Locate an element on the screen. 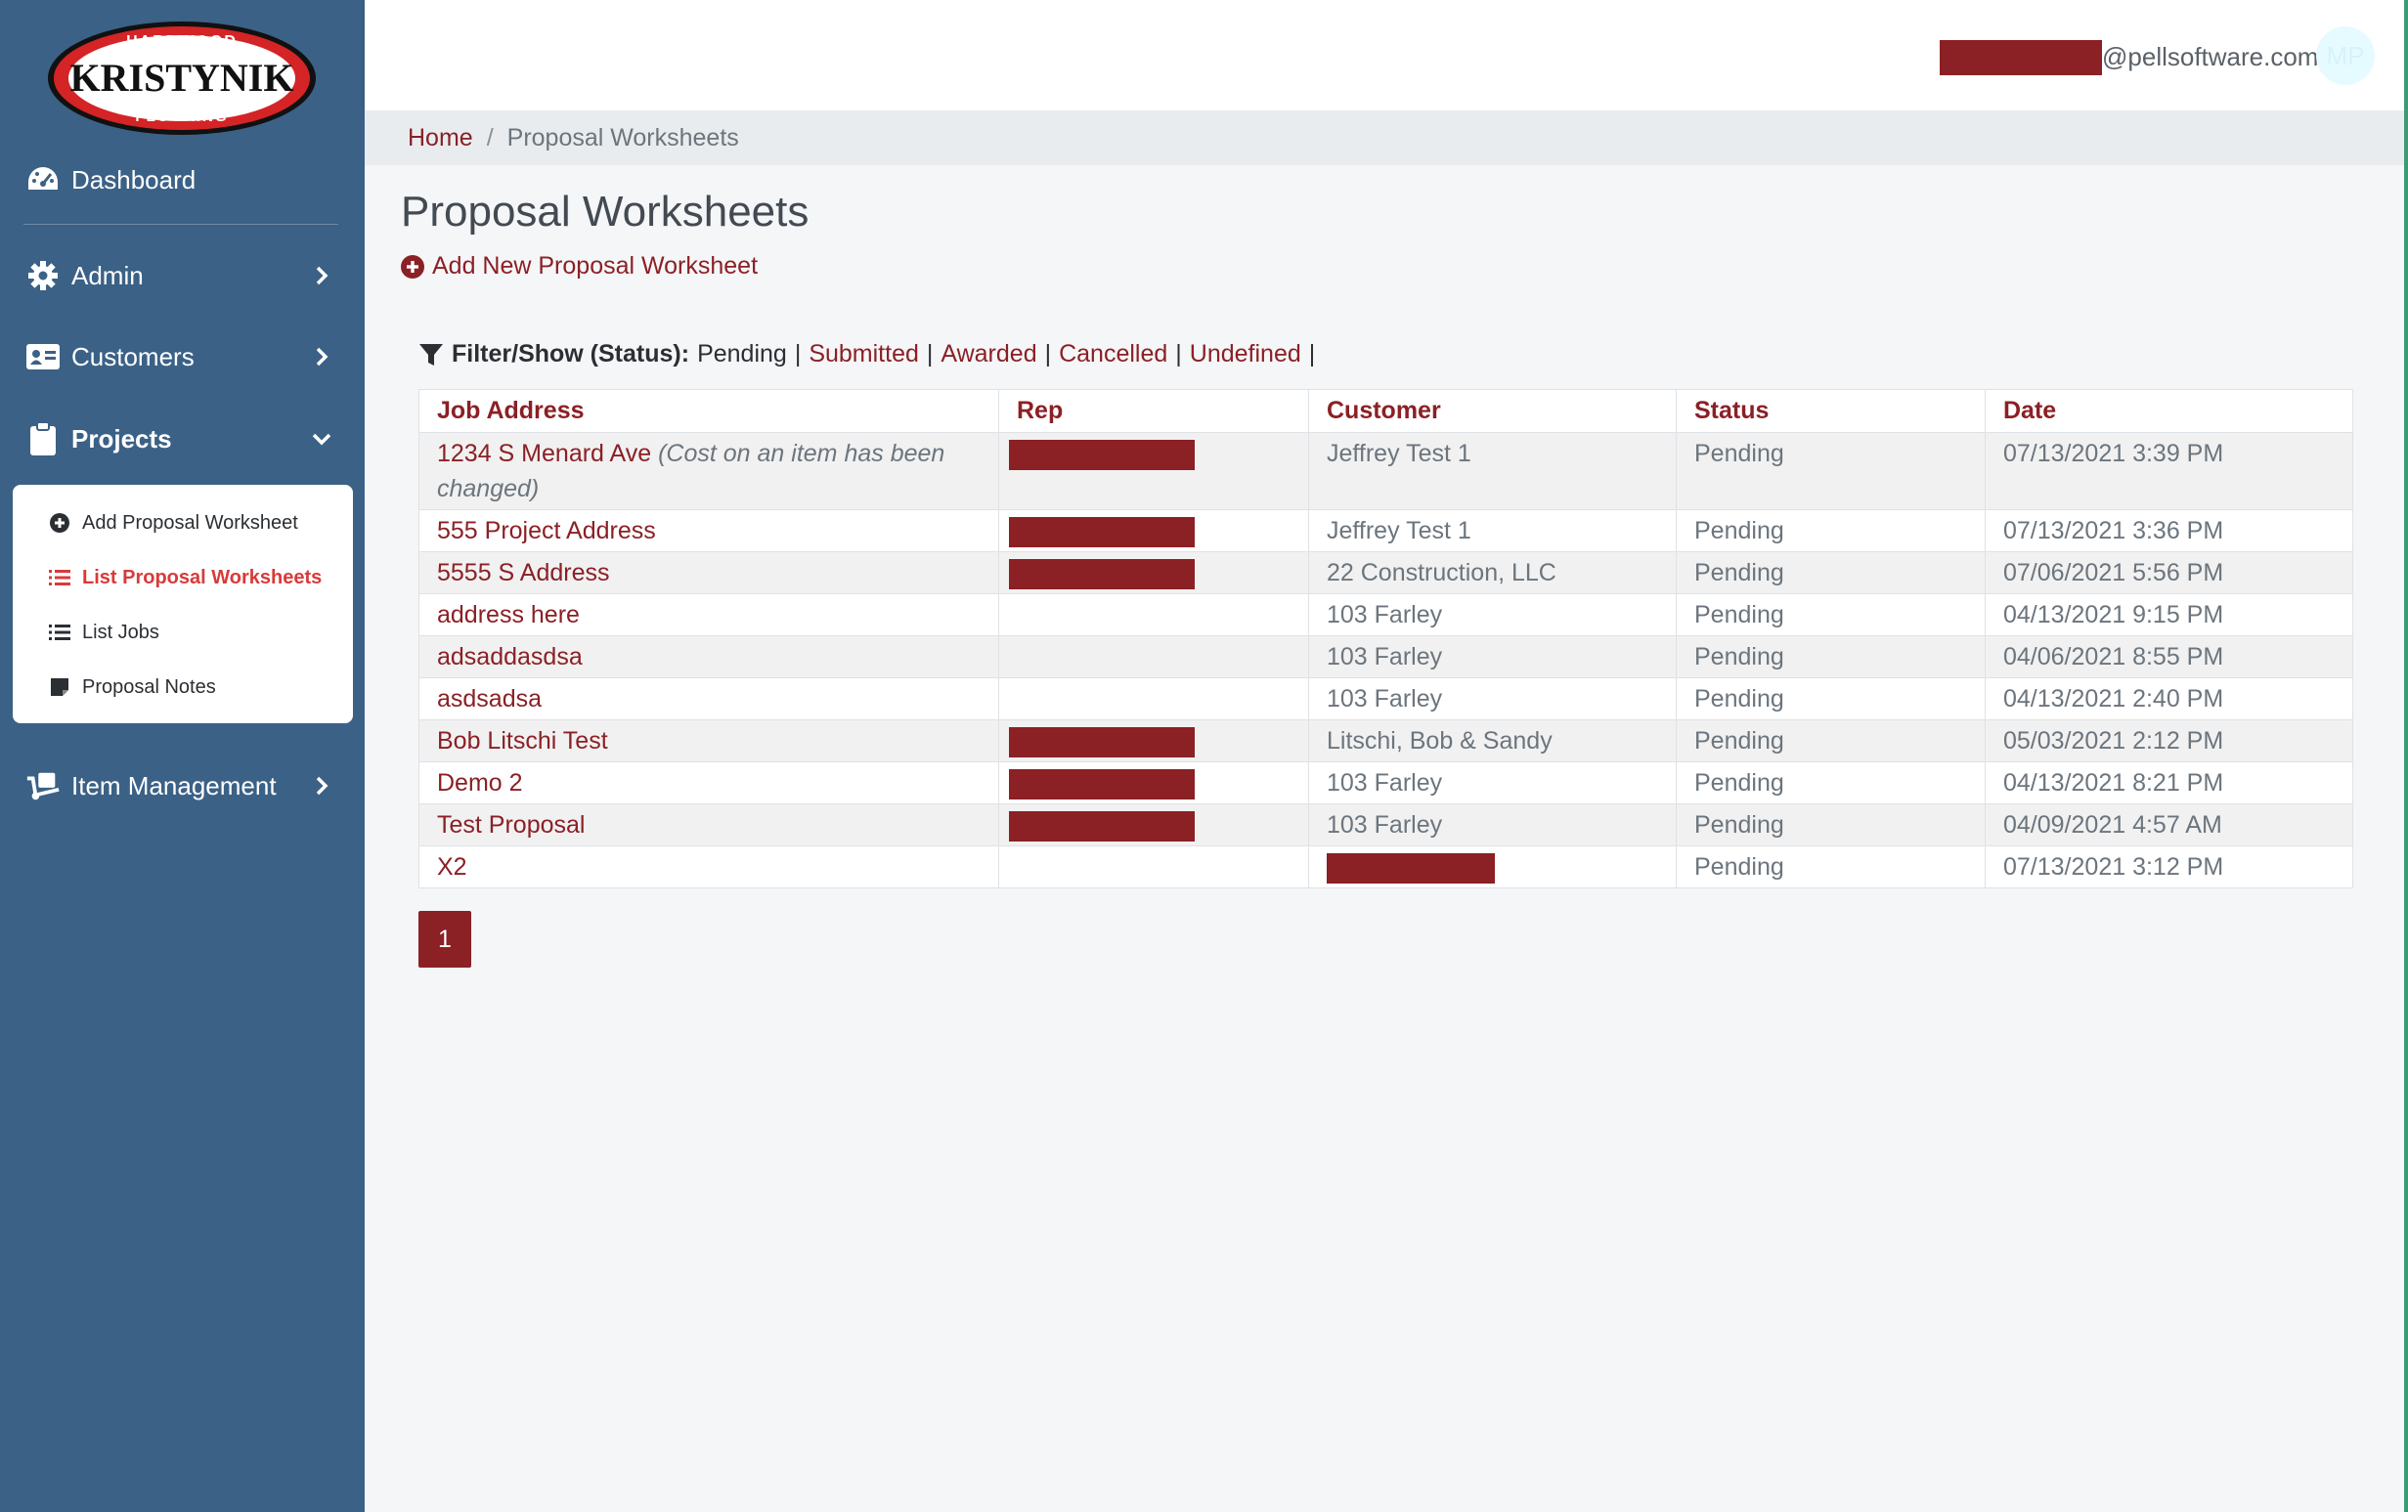 The height and width of the screenshot is (1512, 2408). filter-label: Filter/Show (Status): is located at coordinates (571, 353).